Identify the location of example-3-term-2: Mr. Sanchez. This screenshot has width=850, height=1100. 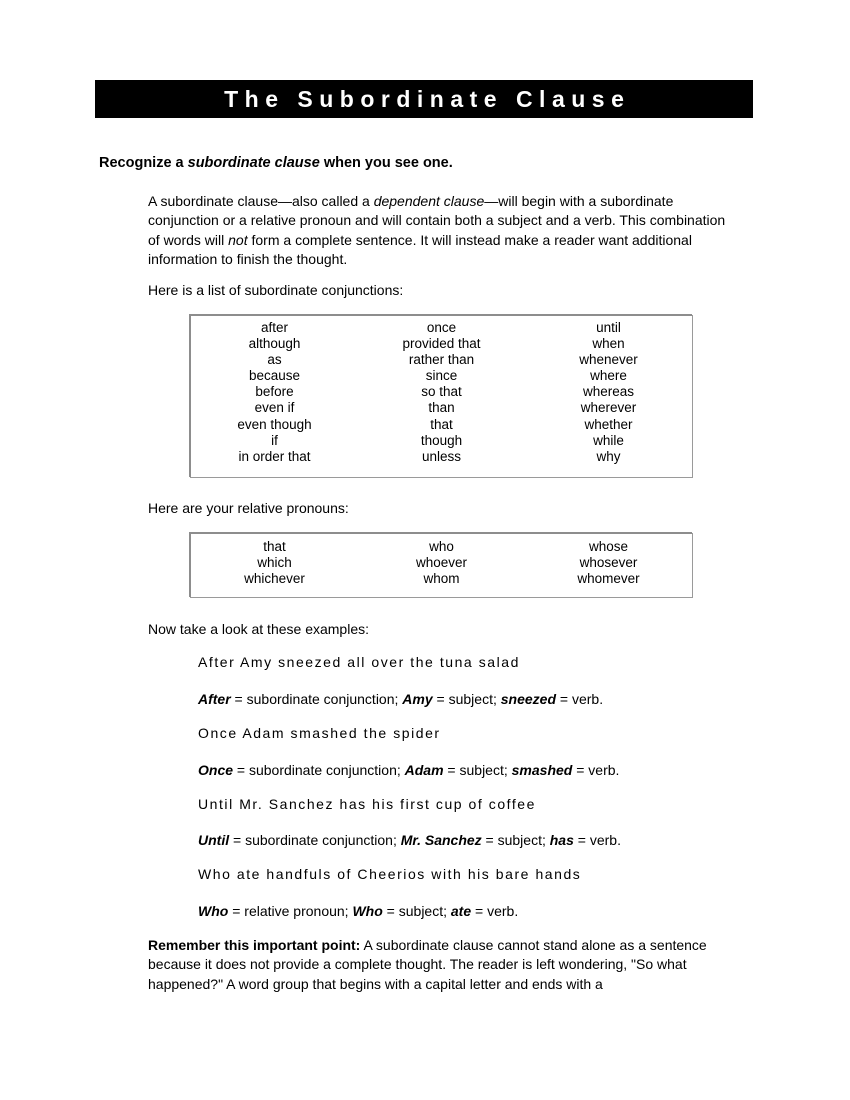
(441, 840).